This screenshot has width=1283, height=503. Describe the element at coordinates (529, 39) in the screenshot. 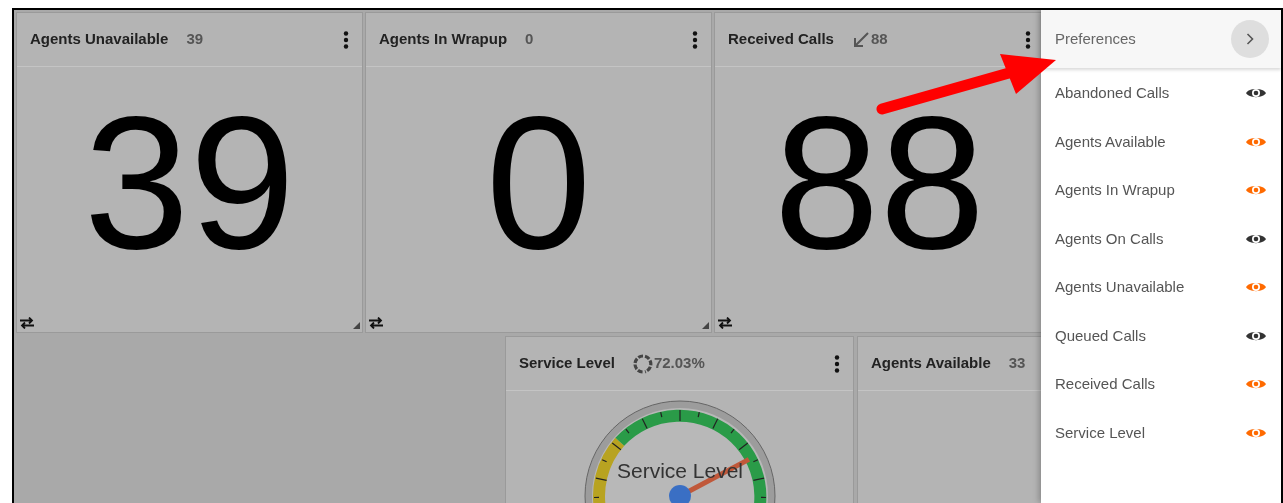

I see `tile-count: 0` at that location.